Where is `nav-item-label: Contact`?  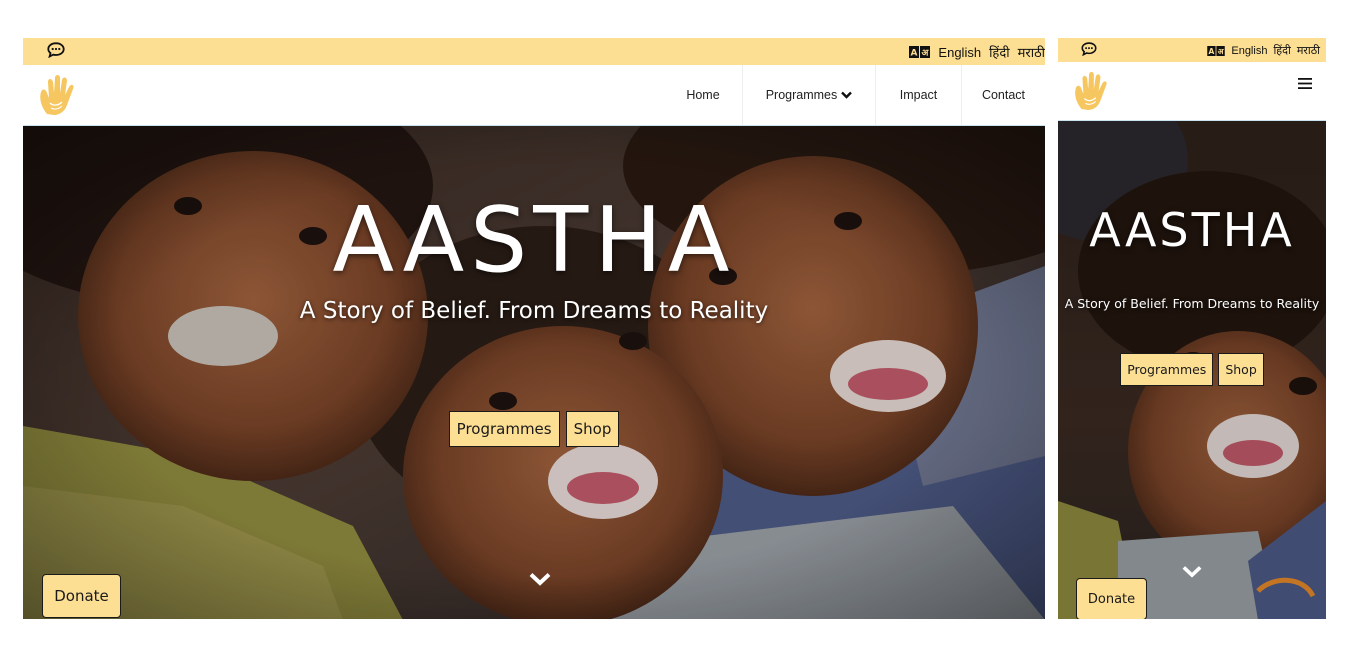
nav-item-label: Contact is located at coordinates (1003, 95).